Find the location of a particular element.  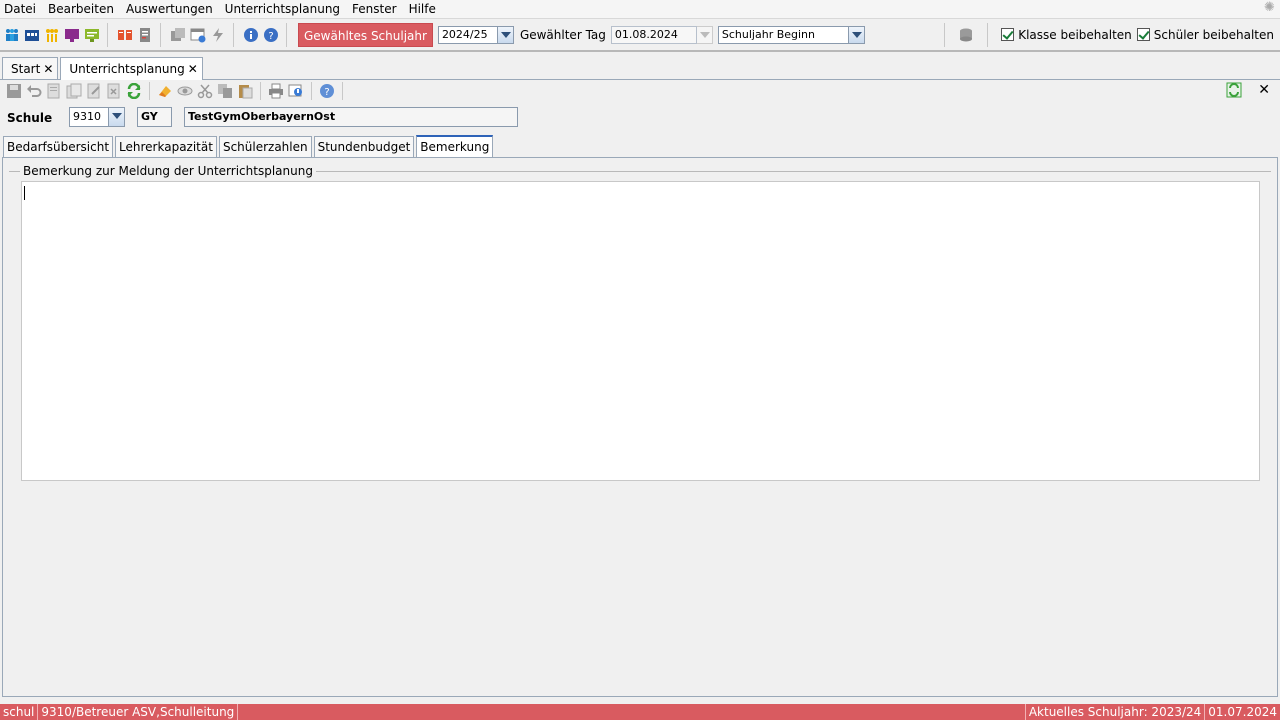

menu-auswertungen: Auswertungen is located at coordinates (171, 9).